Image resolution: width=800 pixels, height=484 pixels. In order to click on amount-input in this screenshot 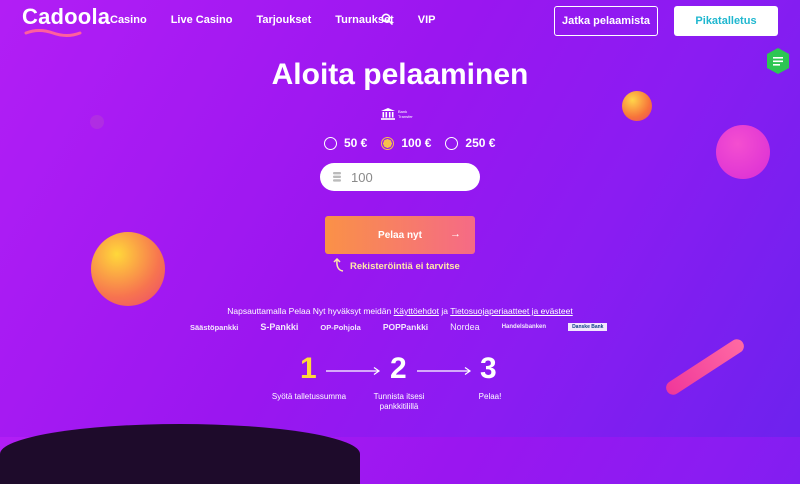, I will do `click(411, 177)`.